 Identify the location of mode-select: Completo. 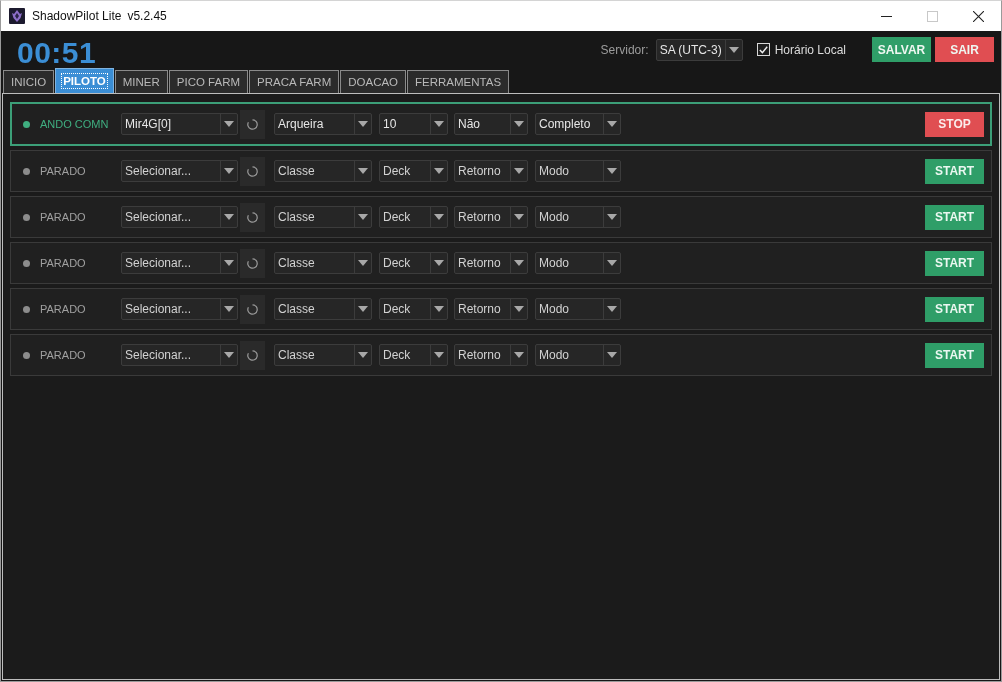
(578, 124).